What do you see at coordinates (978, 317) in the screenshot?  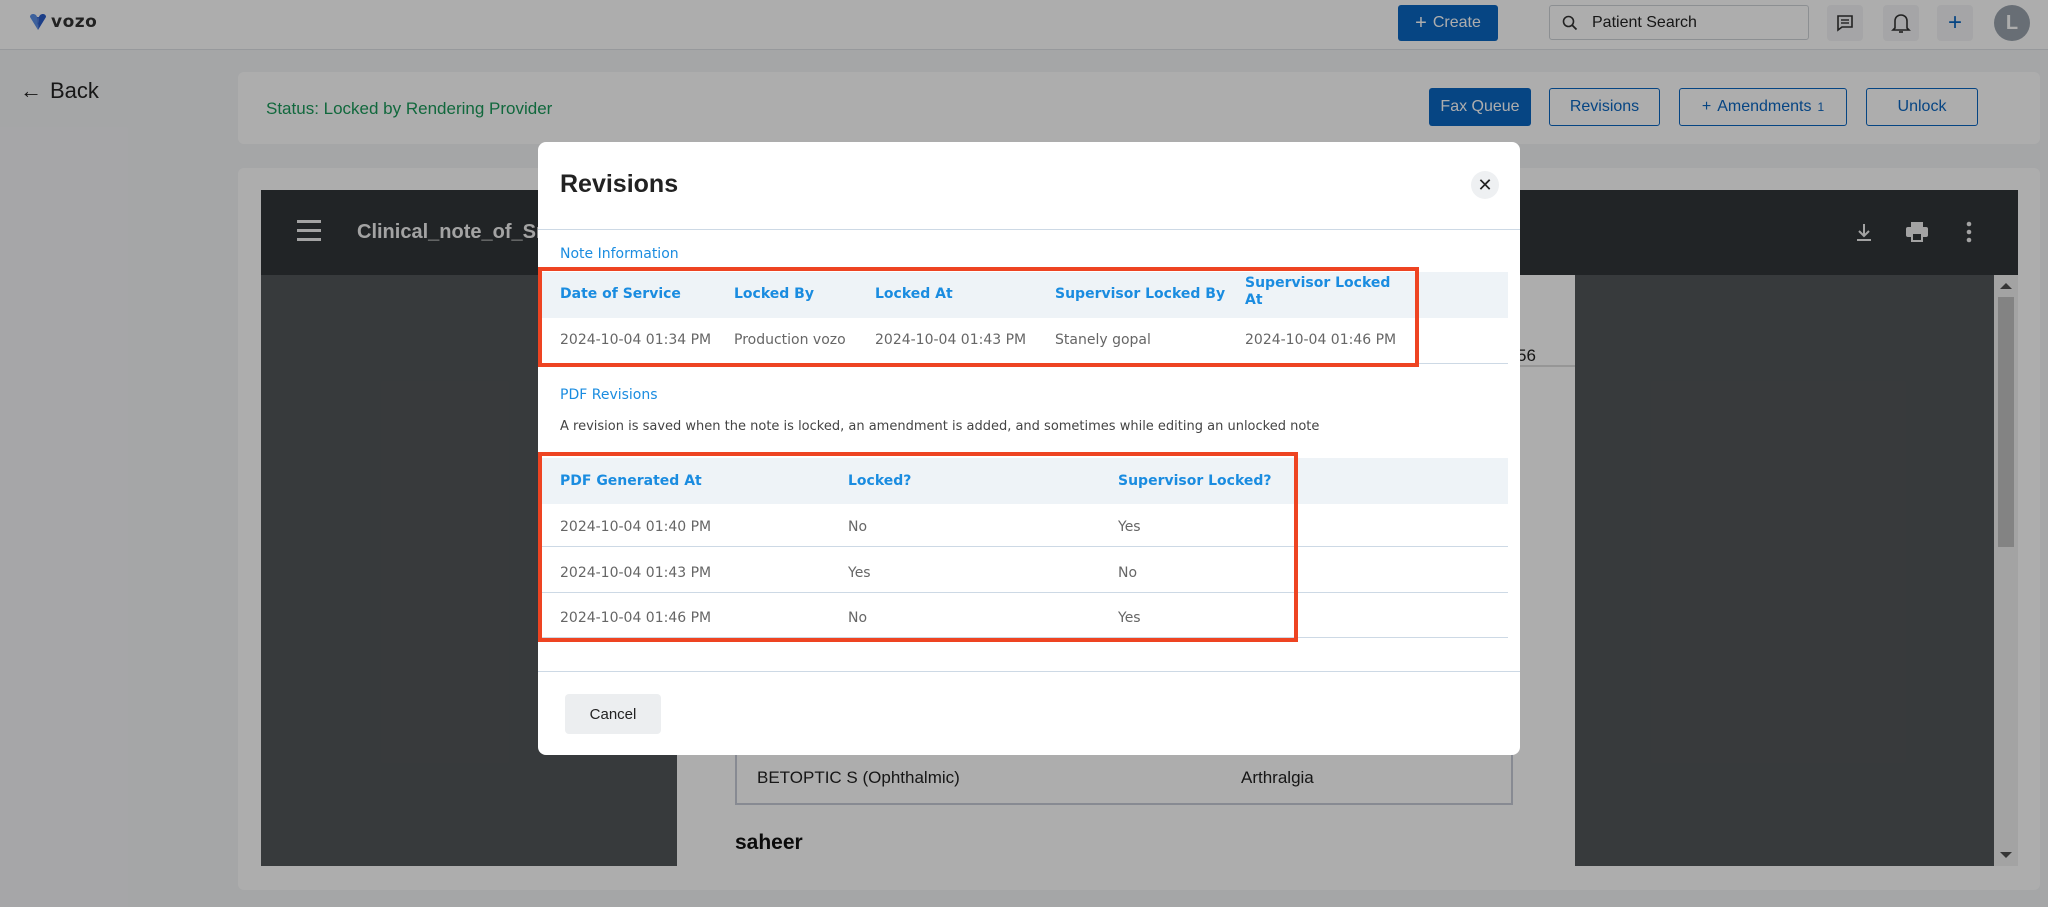 I see `highlight-box-note-info` at bounding box center [978, 317].